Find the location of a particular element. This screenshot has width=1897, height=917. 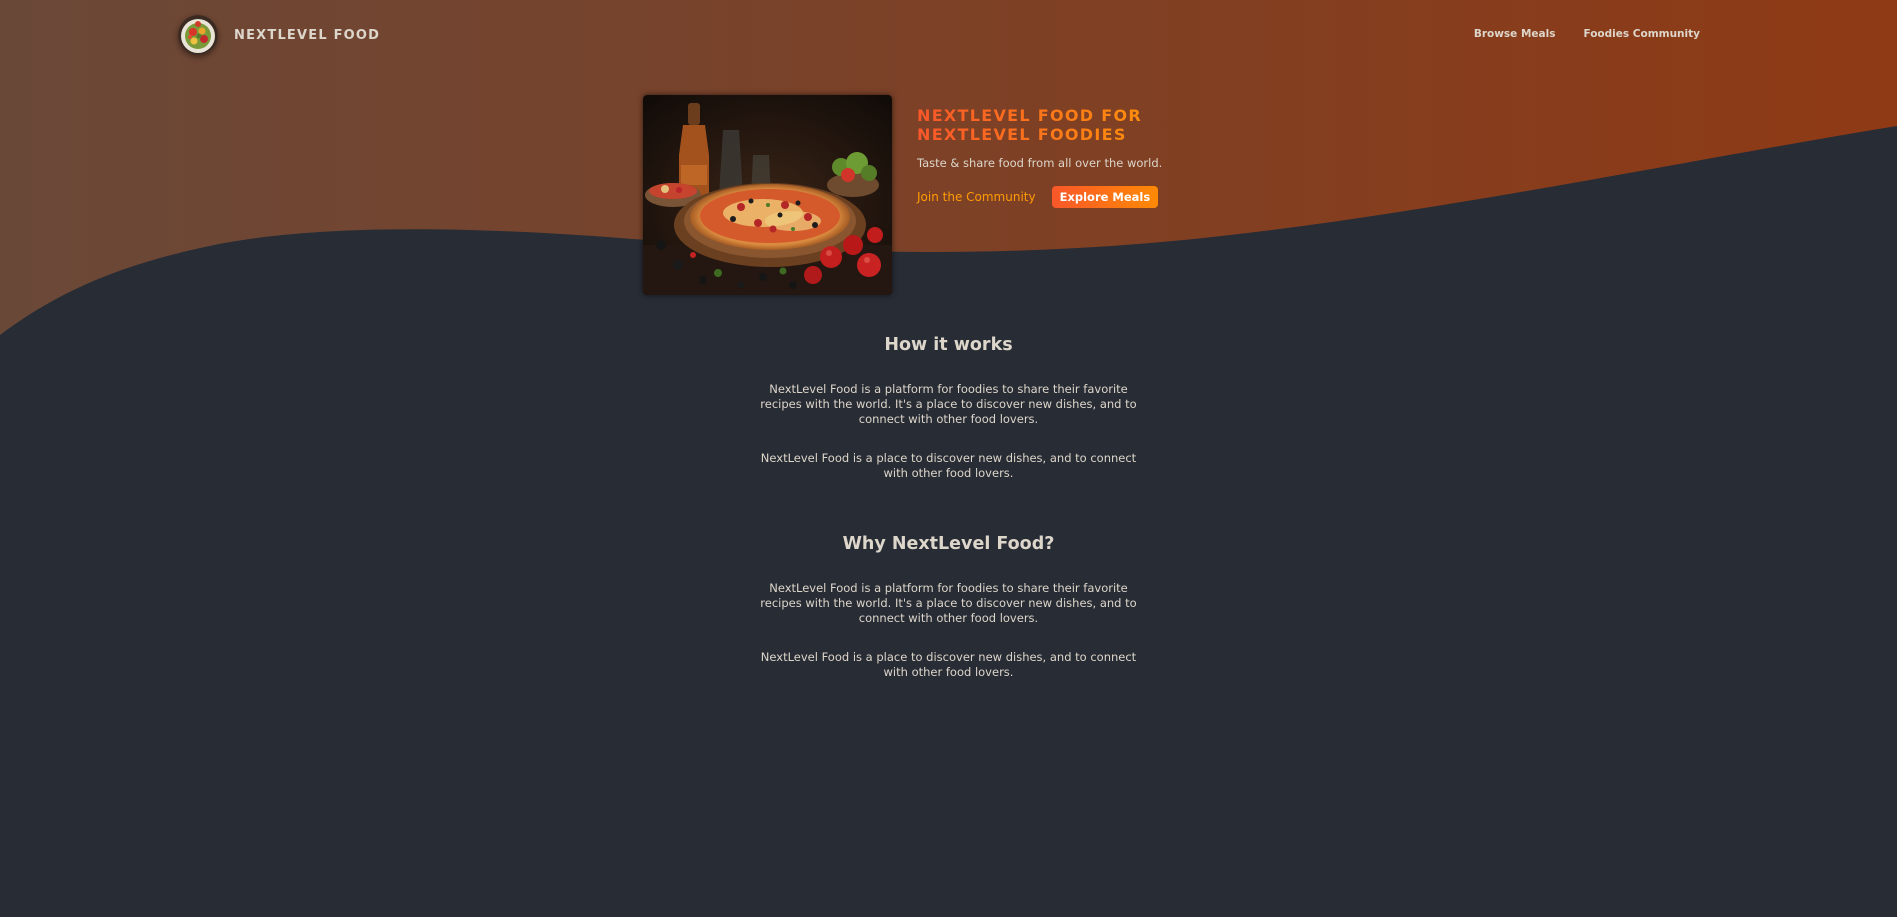

hero-cta: Join the Community Explore Meals is located at coordinates (1057, 197).